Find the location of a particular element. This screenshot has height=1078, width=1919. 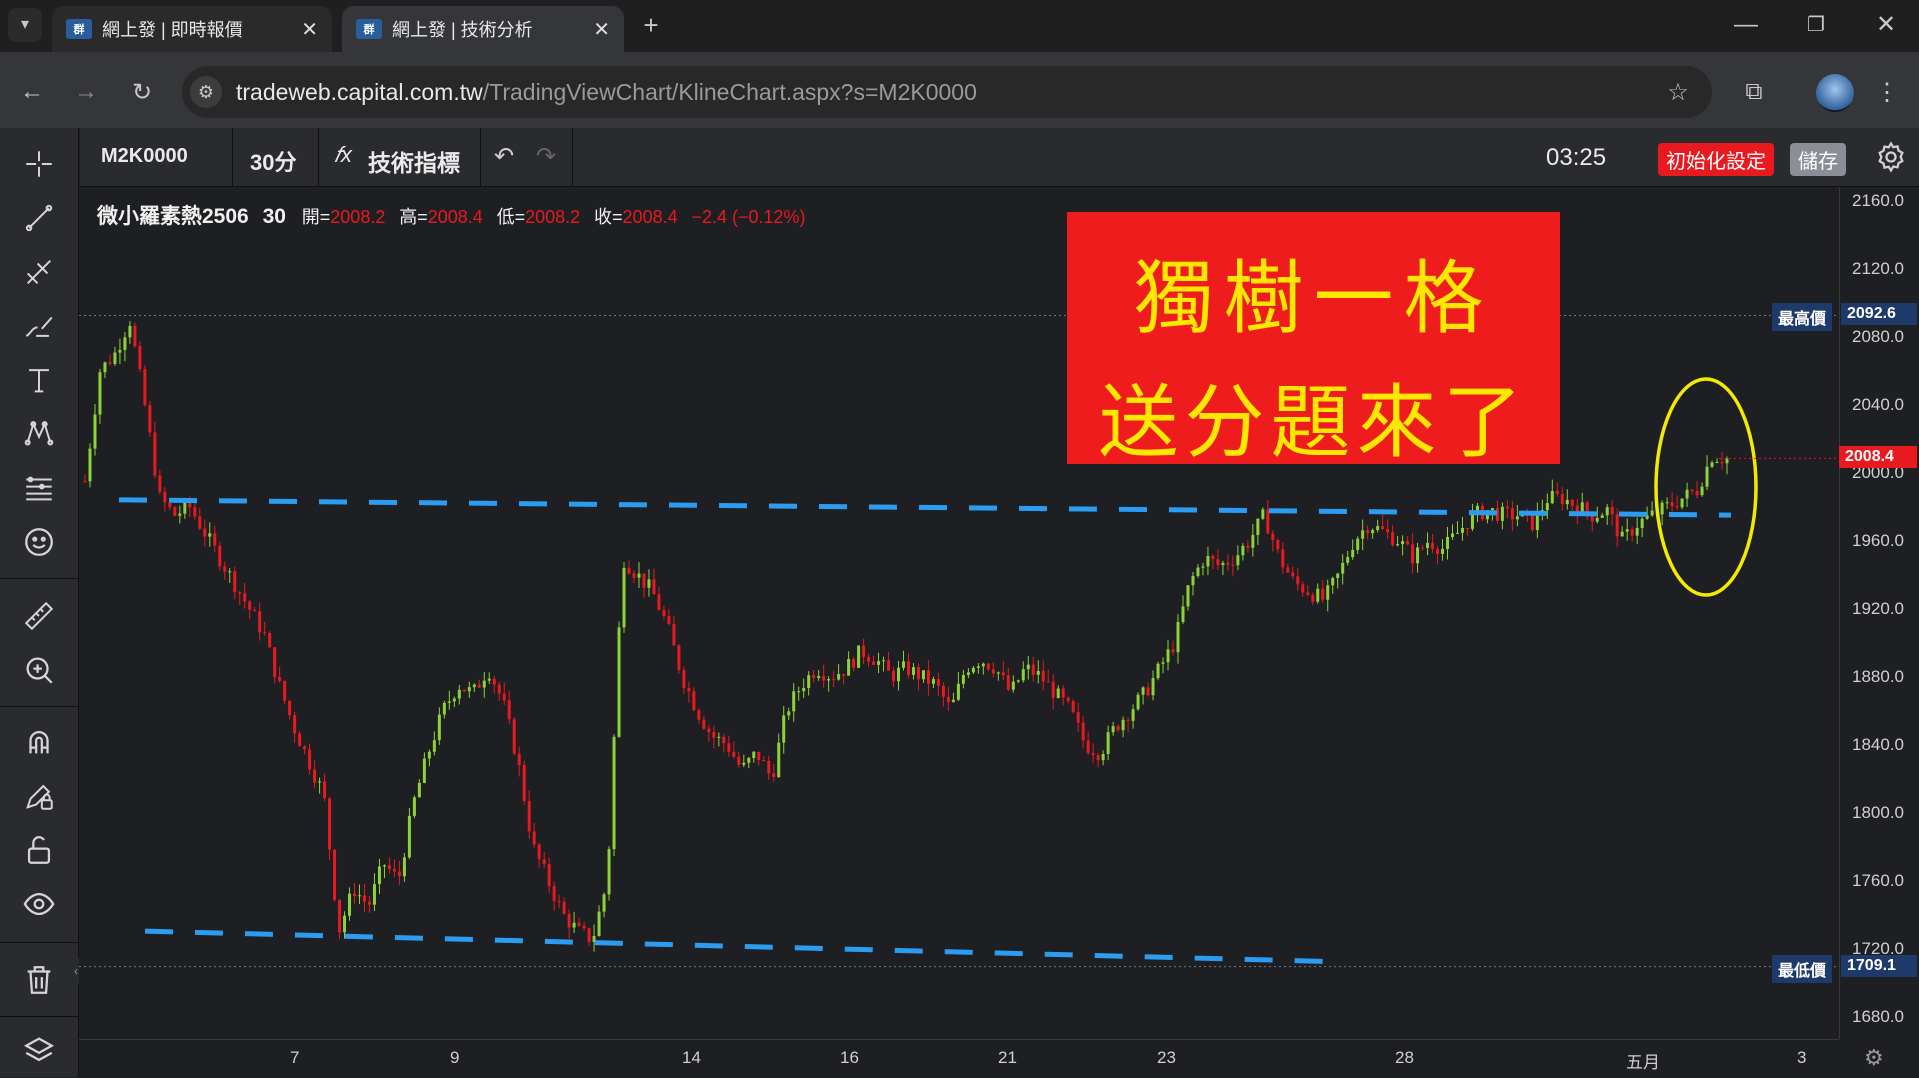

tab-search-dropdown-icon: ▾ is located at coordinates (25, 25).